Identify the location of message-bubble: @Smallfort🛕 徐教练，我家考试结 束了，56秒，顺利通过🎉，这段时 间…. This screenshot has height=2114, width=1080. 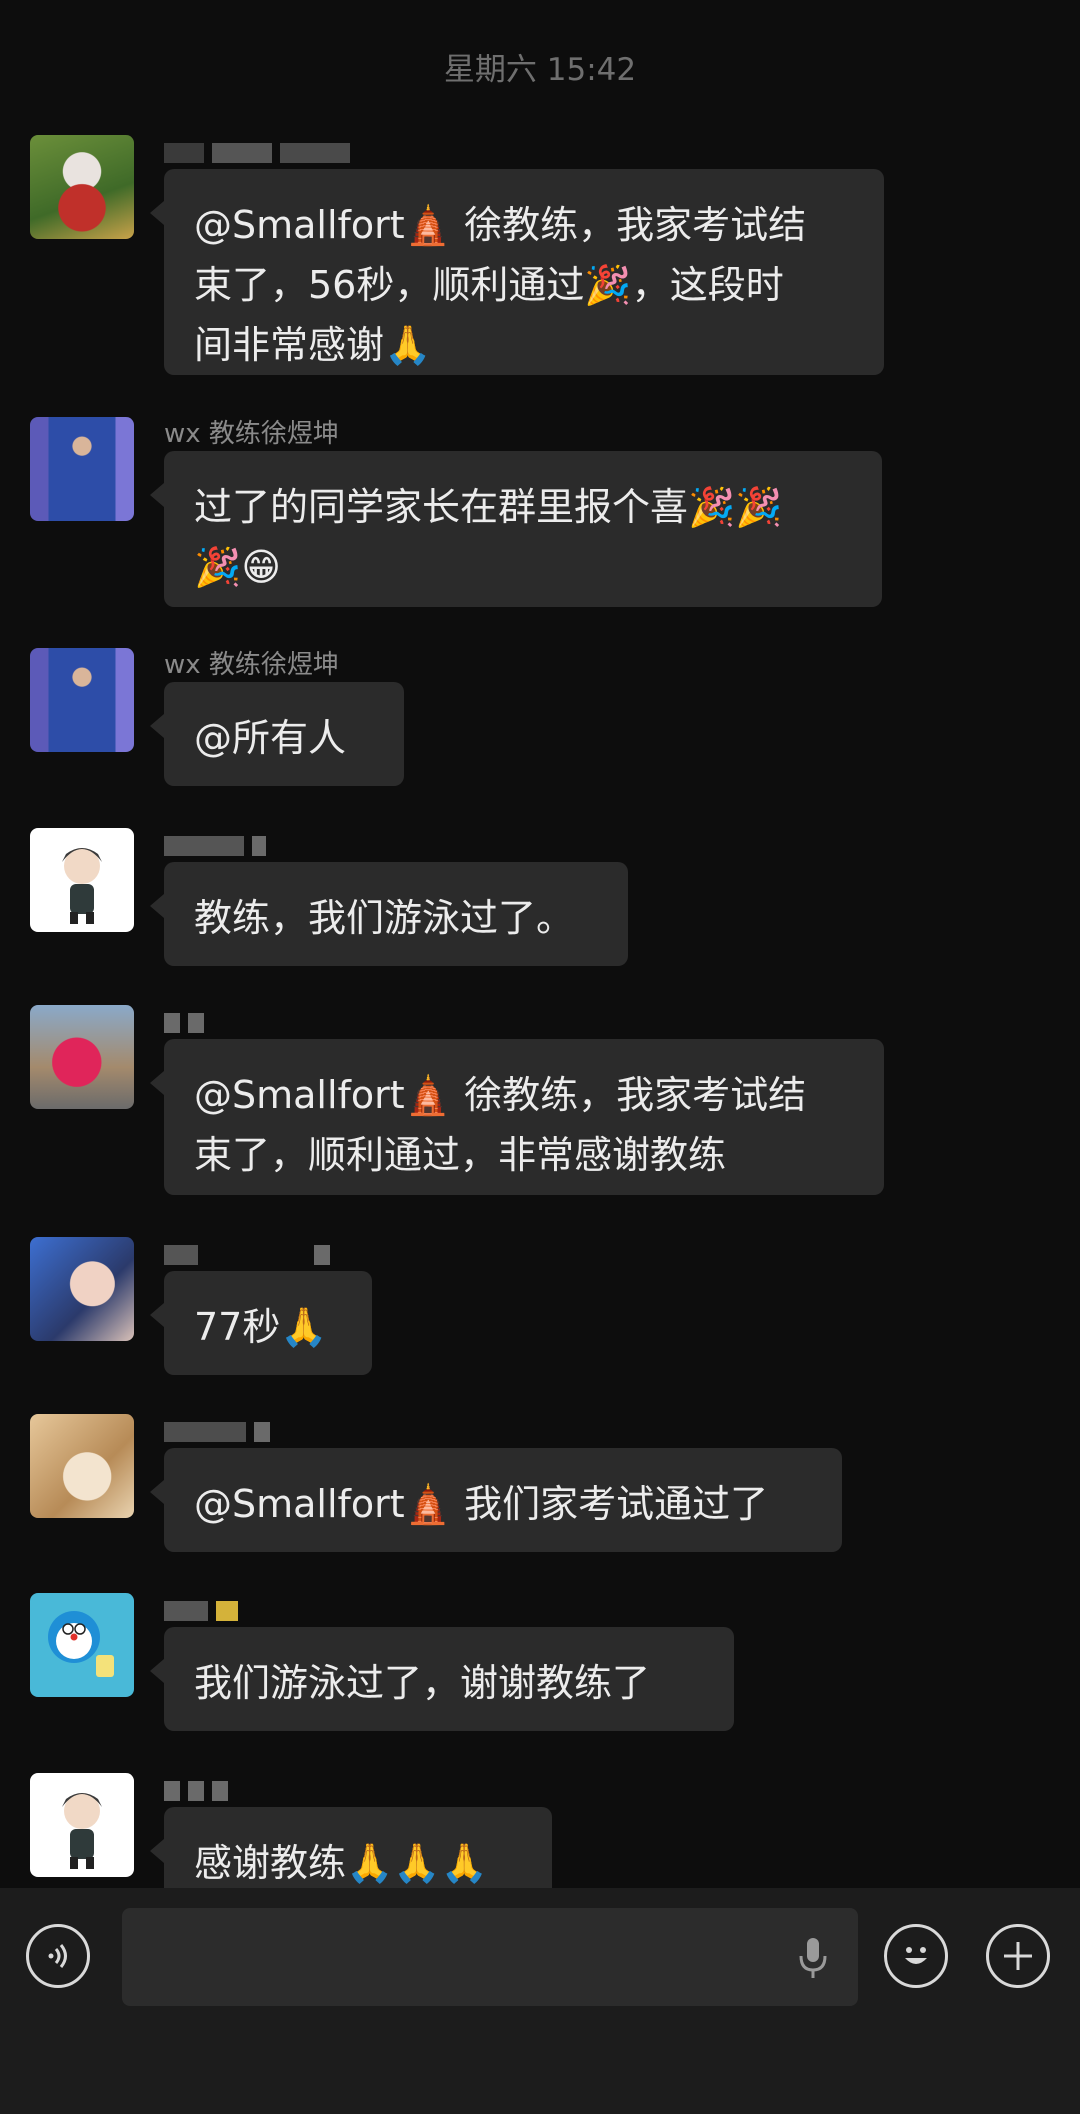
(517, 272).